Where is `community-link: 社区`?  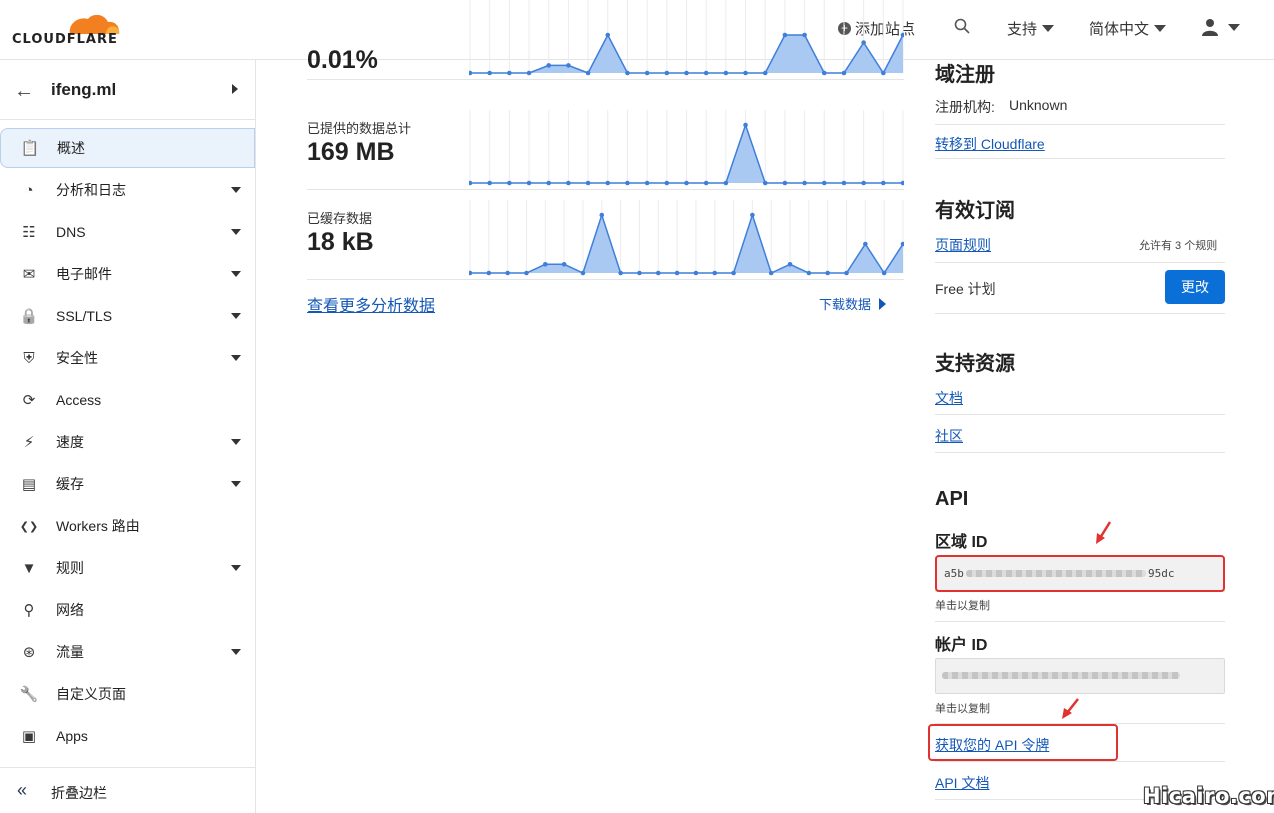
community-link: 社区 is located at coordinates (949, 436).